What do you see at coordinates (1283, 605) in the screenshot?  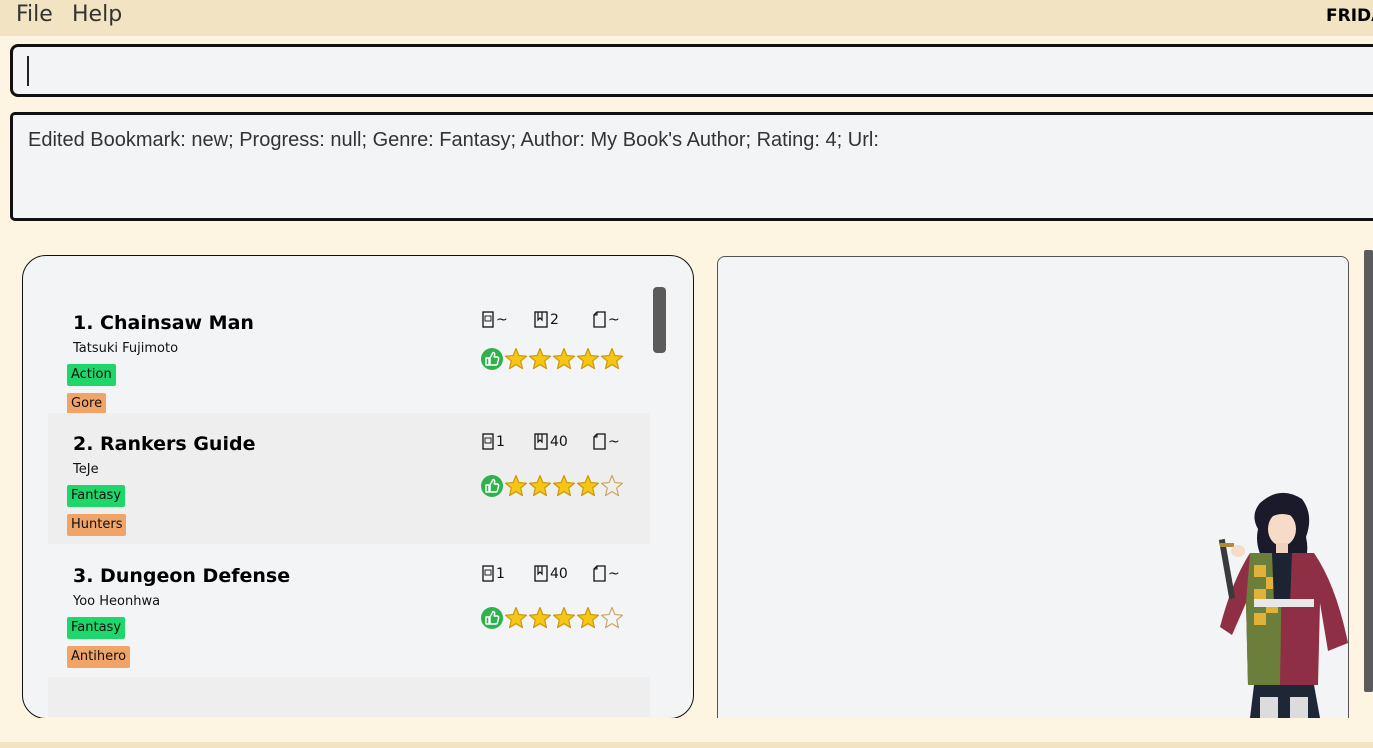 I see `mascot-character-image` at bounding box center [1283, 605].